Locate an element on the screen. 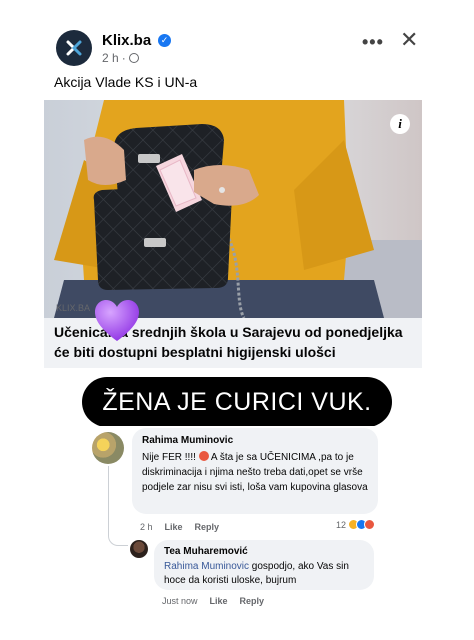 This screenshot has height=640, width=474. post-meta: 2 h · is located at coordinates (120, 58).